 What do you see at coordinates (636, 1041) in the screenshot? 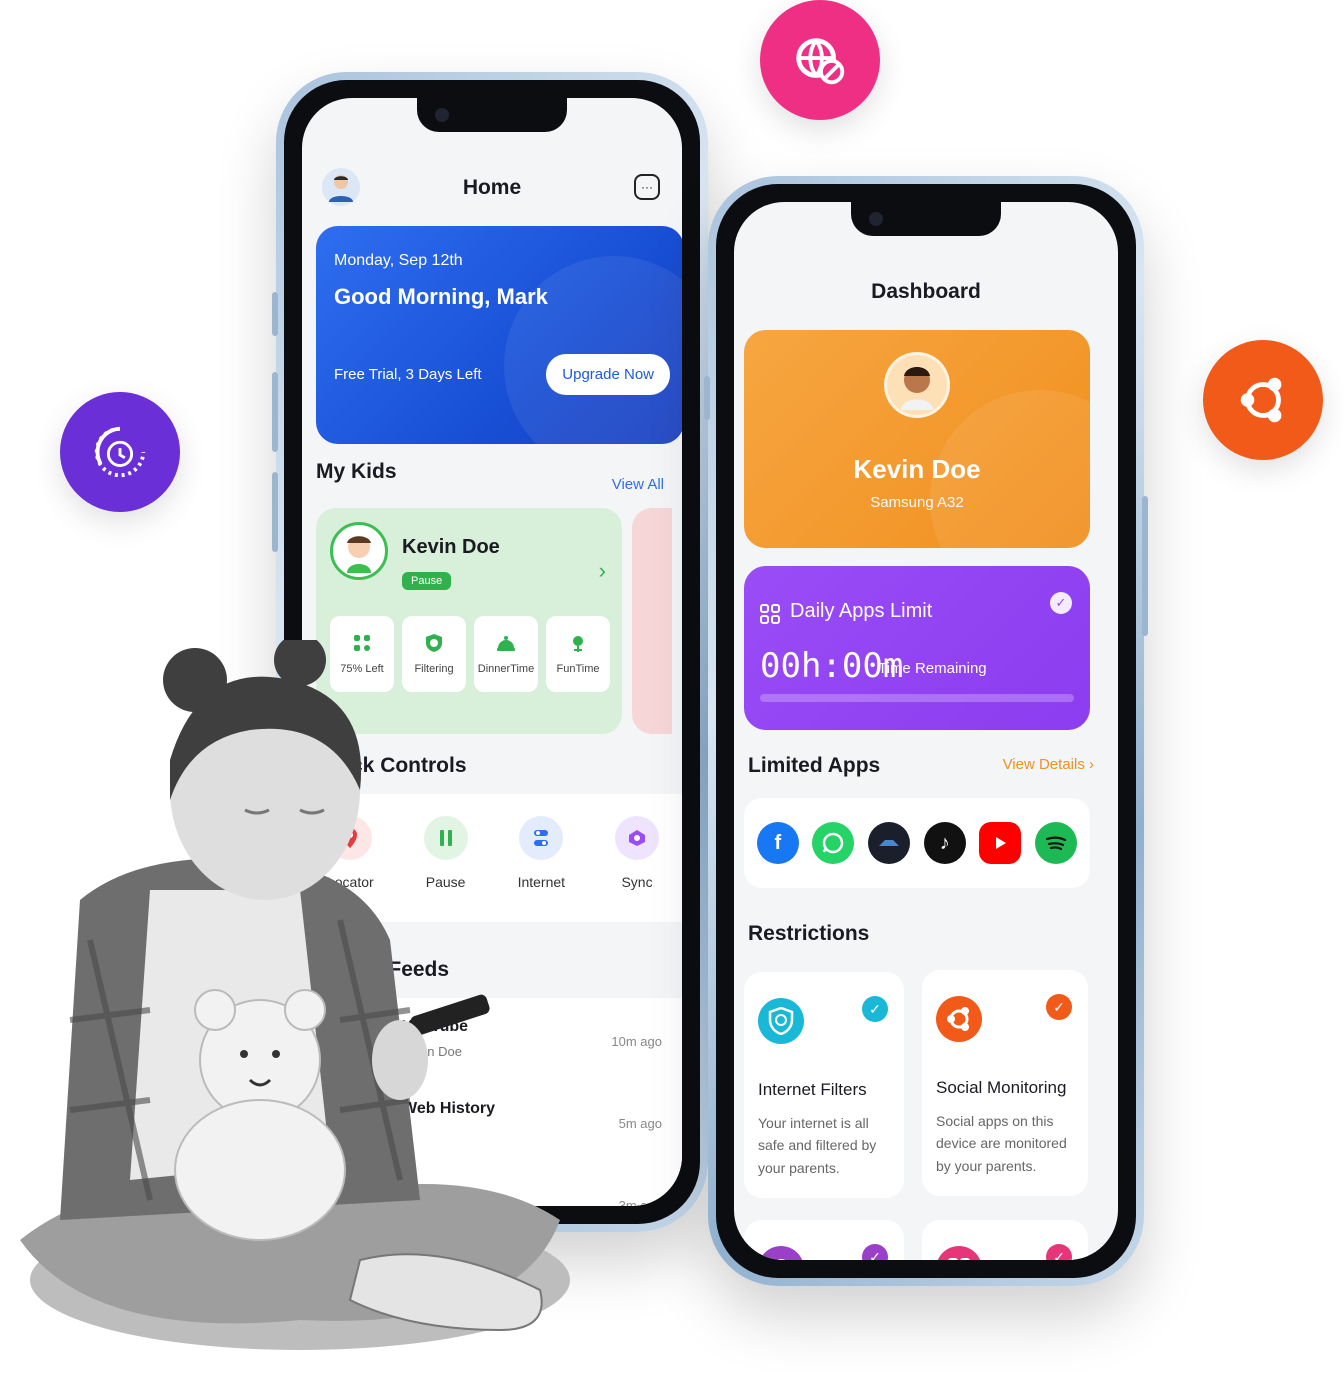
I see `feed-time: 10m ago` at bounding box center [636, 1041].